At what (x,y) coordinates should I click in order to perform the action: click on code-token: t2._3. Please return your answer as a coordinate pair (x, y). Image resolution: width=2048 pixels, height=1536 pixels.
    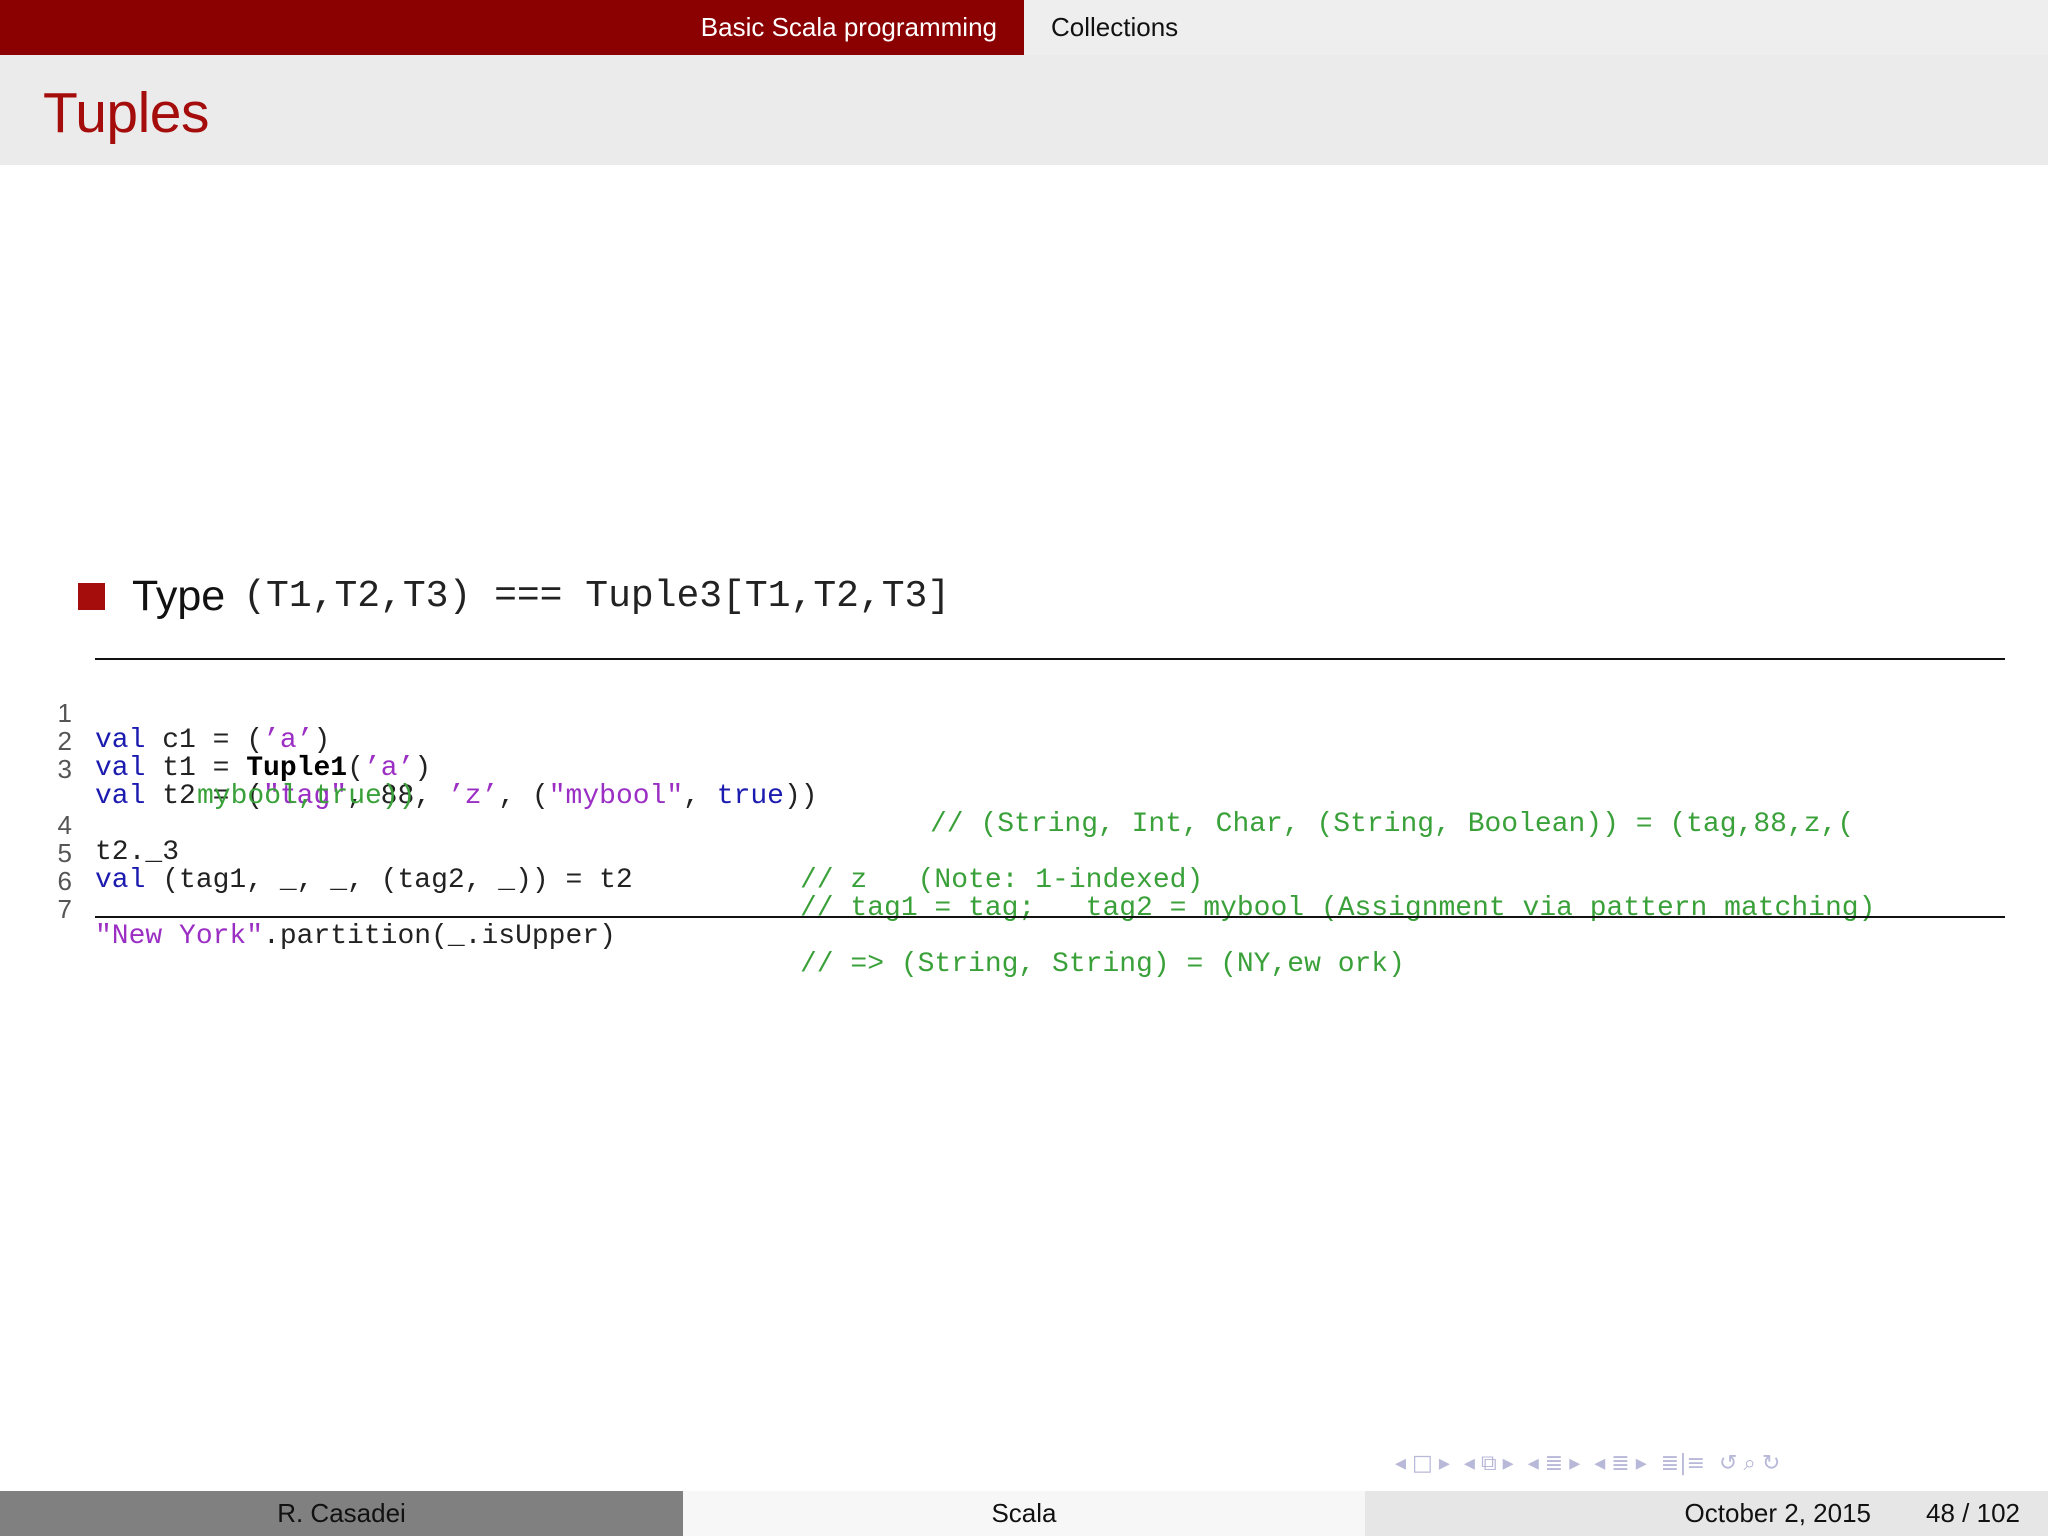
    Looking at the image, I should click on (137, 852).